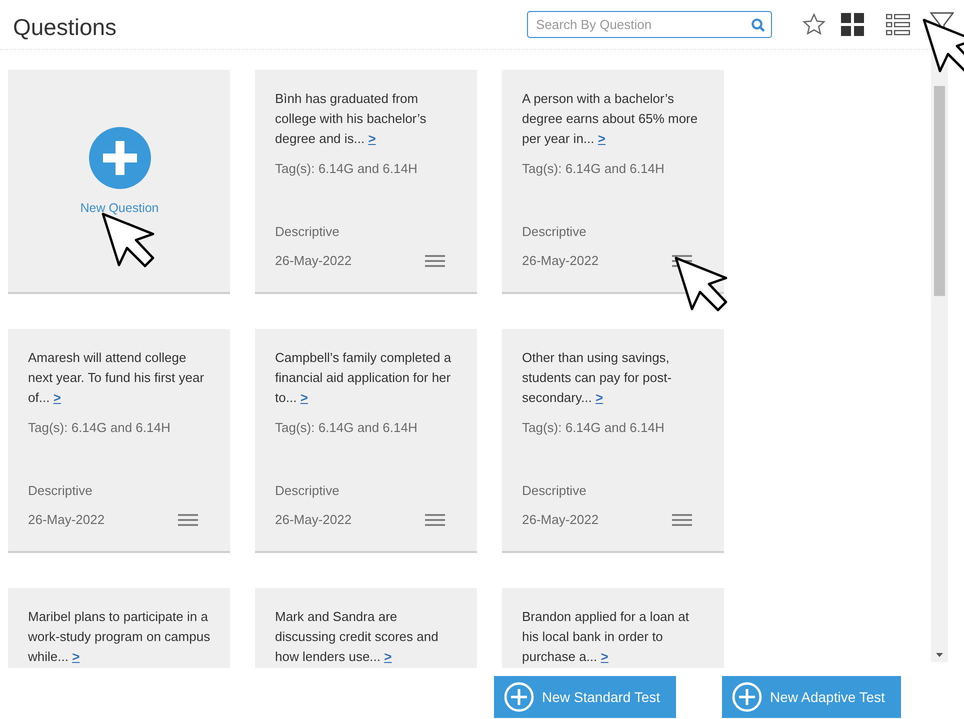 The width and height of the screenshot is (964, 719). What do you see at coordinates (119, 208) in the screenshot?
I see `new-question-link: New Question` at bounding box center [119, 208].